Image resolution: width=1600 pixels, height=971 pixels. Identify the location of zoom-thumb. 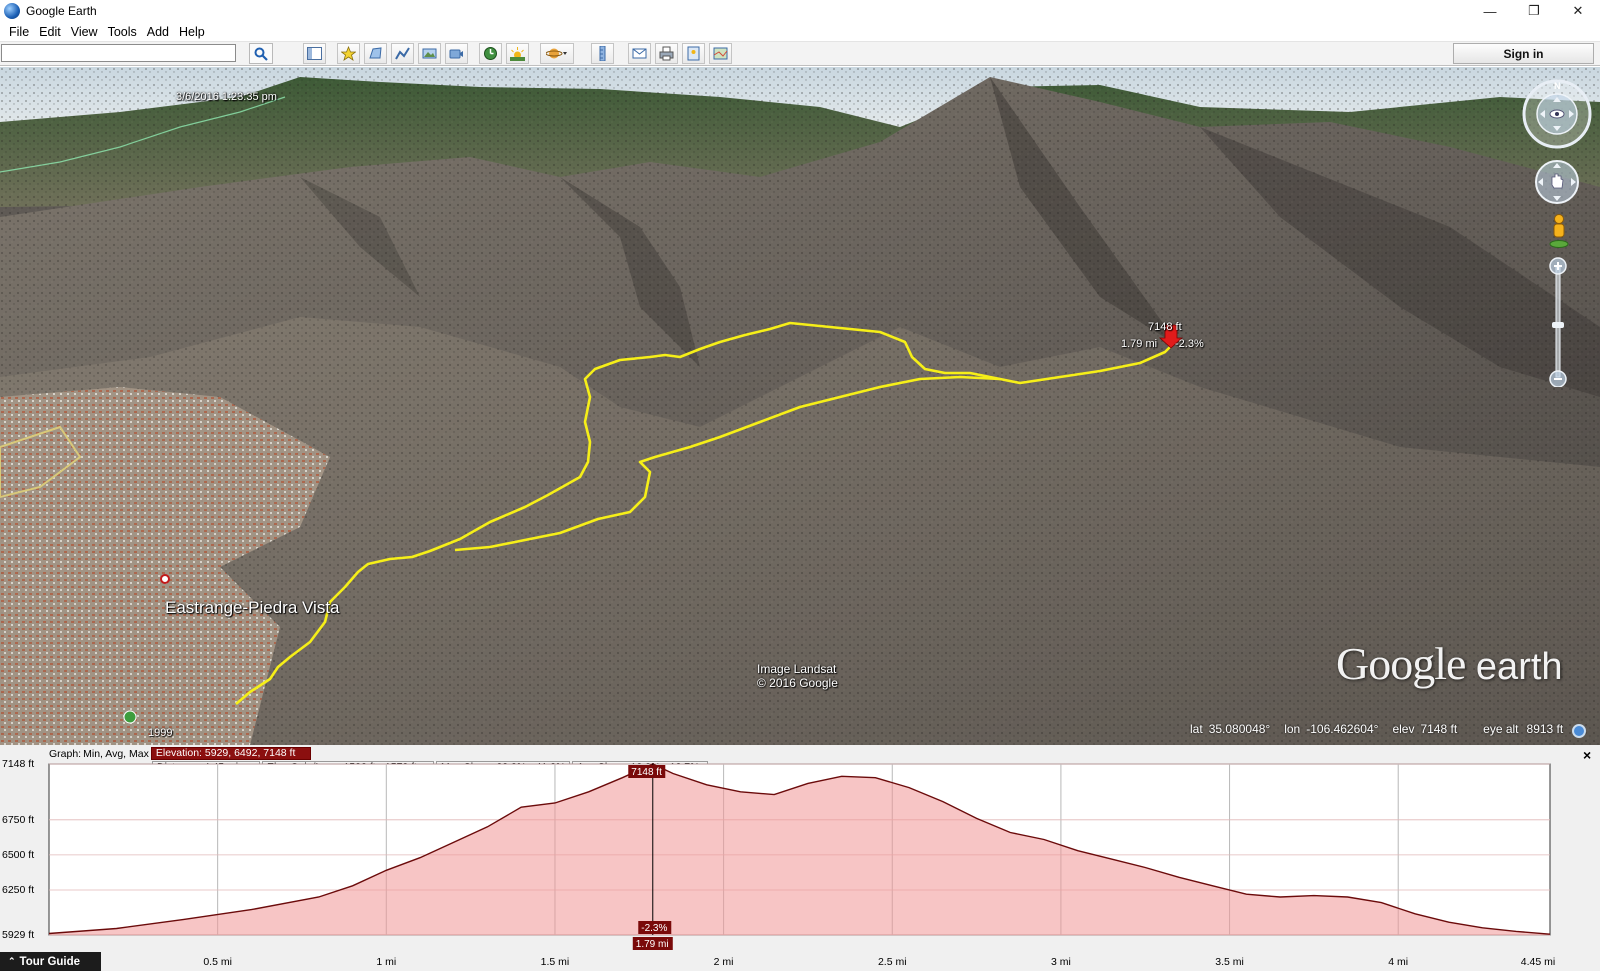
(1558, 325).